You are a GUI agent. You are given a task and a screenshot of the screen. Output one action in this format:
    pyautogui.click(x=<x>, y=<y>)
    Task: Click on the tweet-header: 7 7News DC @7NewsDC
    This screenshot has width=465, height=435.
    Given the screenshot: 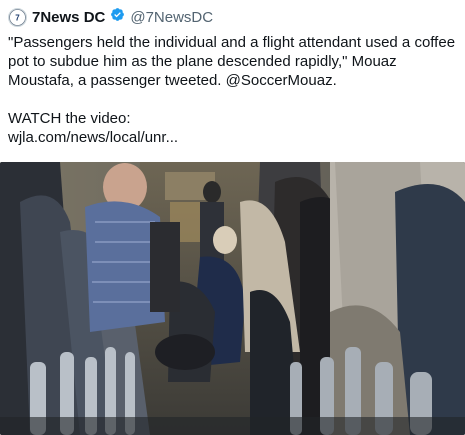 What is the action you would take?
    pyautogui.click(x=110, y=17)
    